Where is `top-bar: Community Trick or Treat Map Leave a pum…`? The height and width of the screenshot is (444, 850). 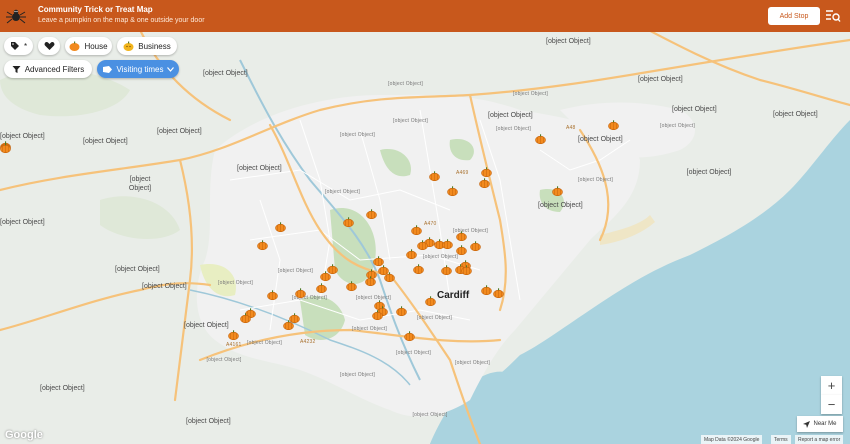 top-bar: Community Trick or Treat Map Leave a pum… is located at coordinates (425, 16).